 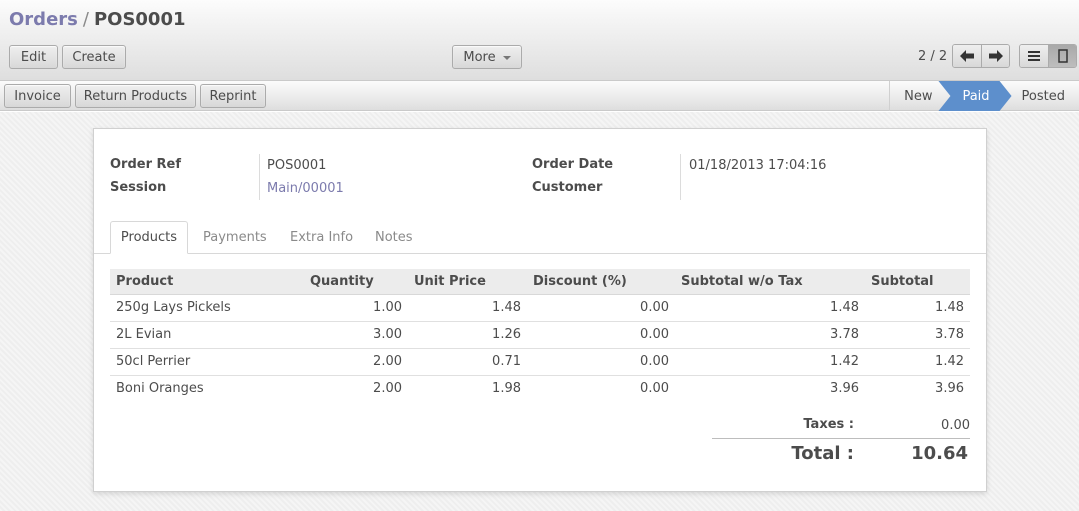 What do you see at coordinates (974, 96) in the screenshot?
I see `stage-paid: Paid` at bounding box center [974, 96].